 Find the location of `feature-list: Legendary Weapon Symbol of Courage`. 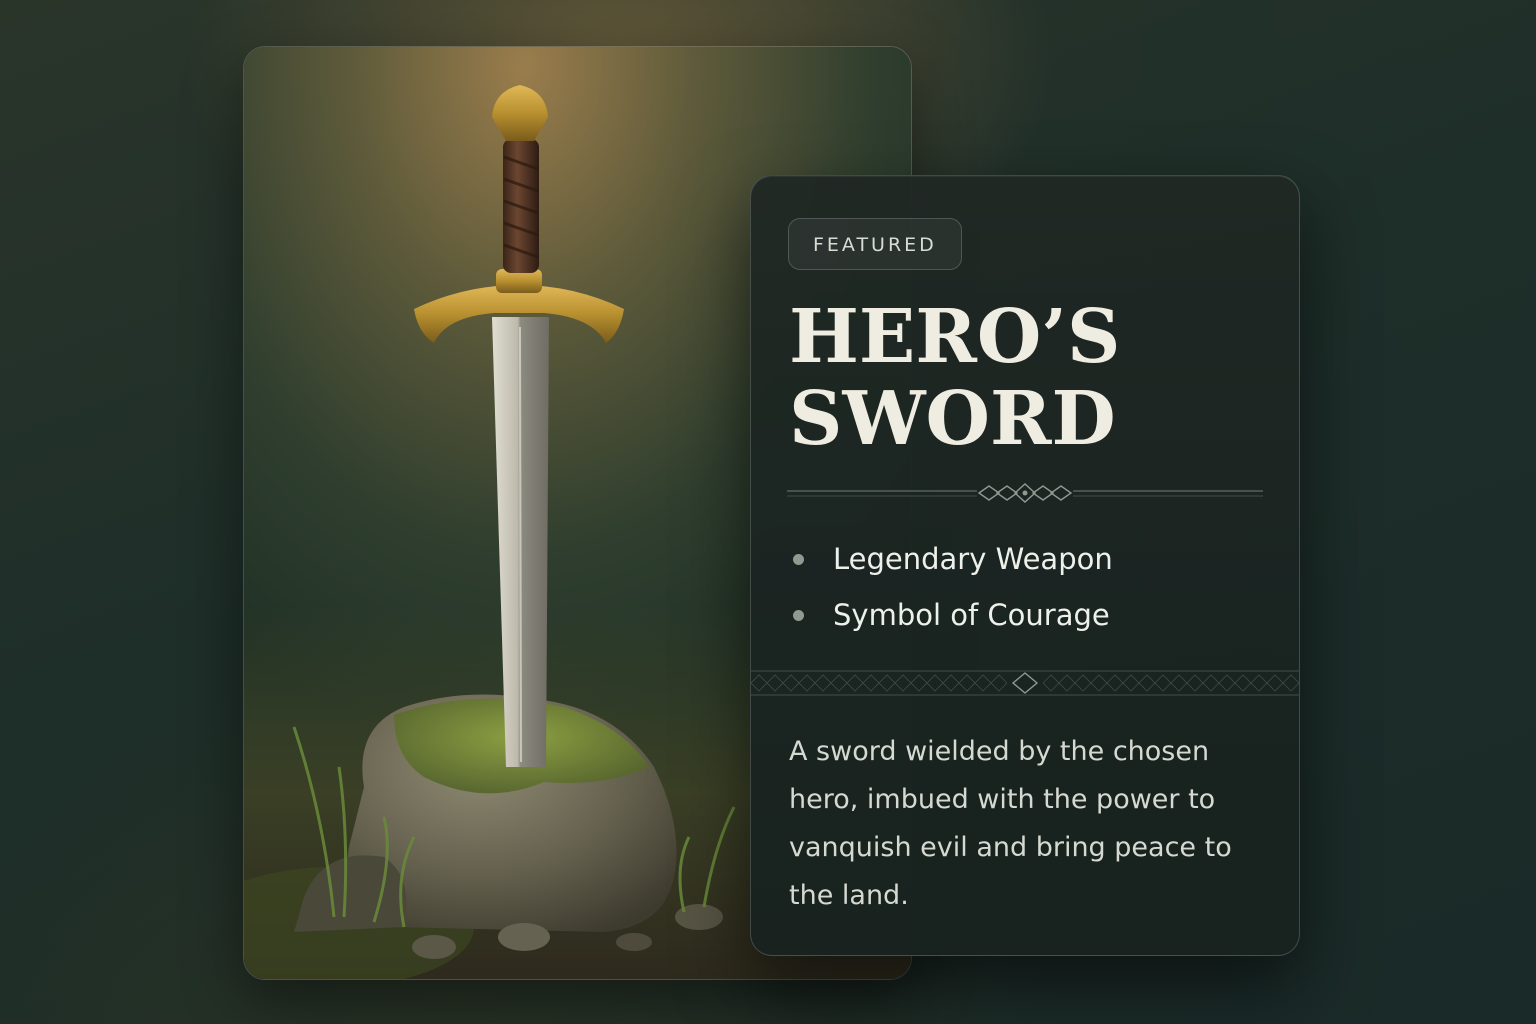

feature-list: Legendary Weapon Symbol of Courage is located at coordinates (952, 587).